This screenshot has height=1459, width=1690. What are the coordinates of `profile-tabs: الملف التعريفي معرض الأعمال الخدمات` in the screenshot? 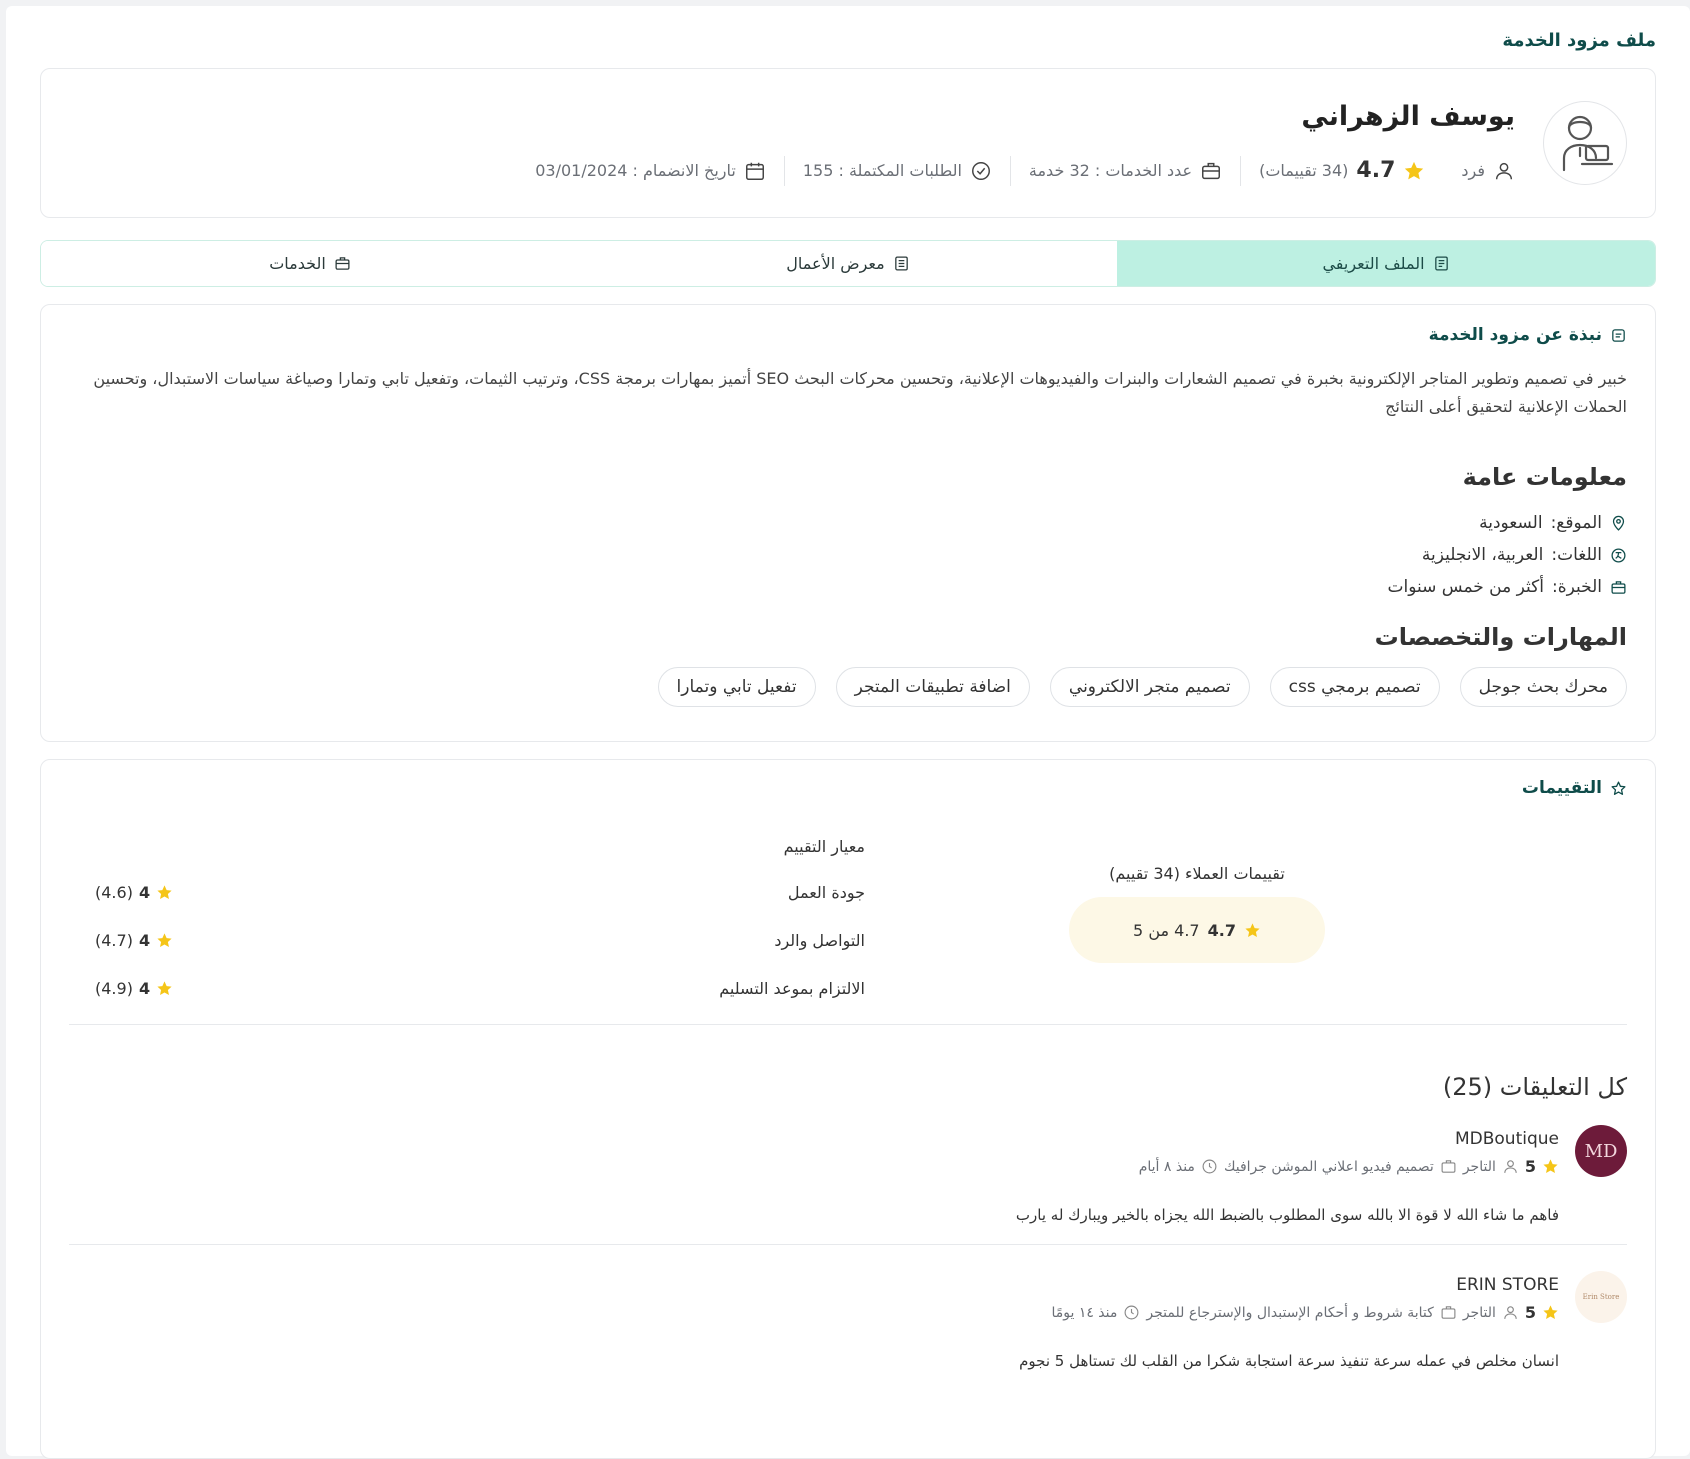 It's located at (848, 263).